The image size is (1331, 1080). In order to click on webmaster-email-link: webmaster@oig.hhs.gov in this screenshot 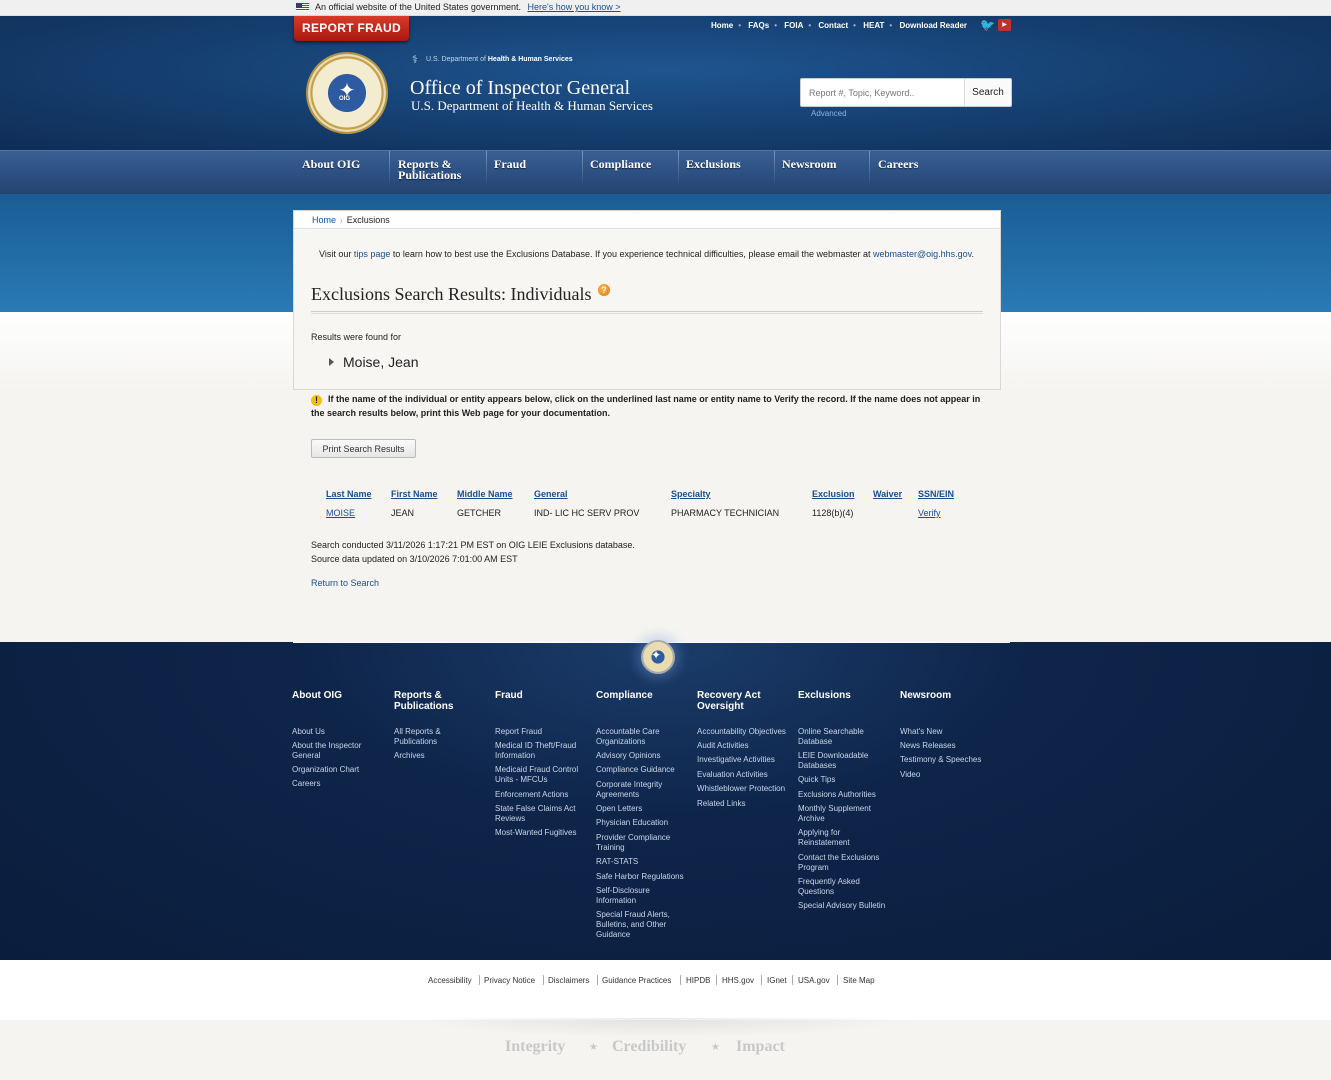, I will do `click(922, 254)`.